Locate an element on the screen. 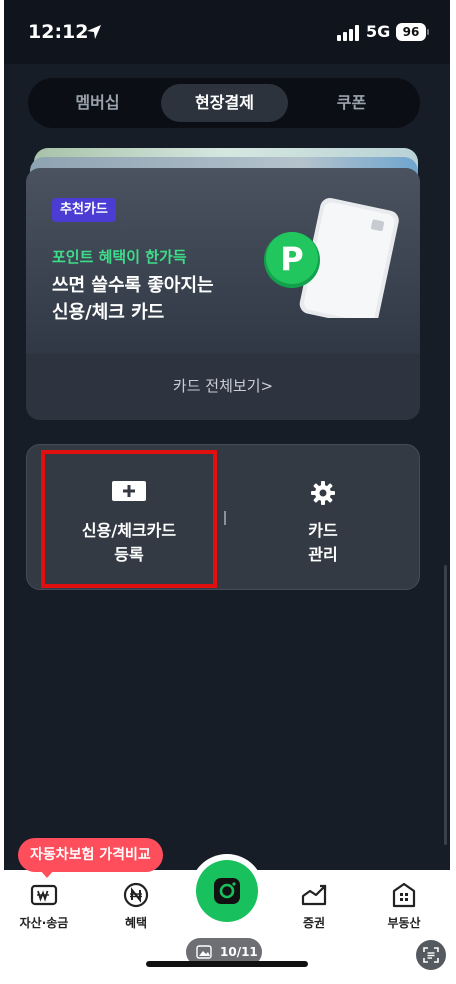 The width and height of the screenshot is (456, 984). promo-bubble-tail is located at coordinates (47, 874).